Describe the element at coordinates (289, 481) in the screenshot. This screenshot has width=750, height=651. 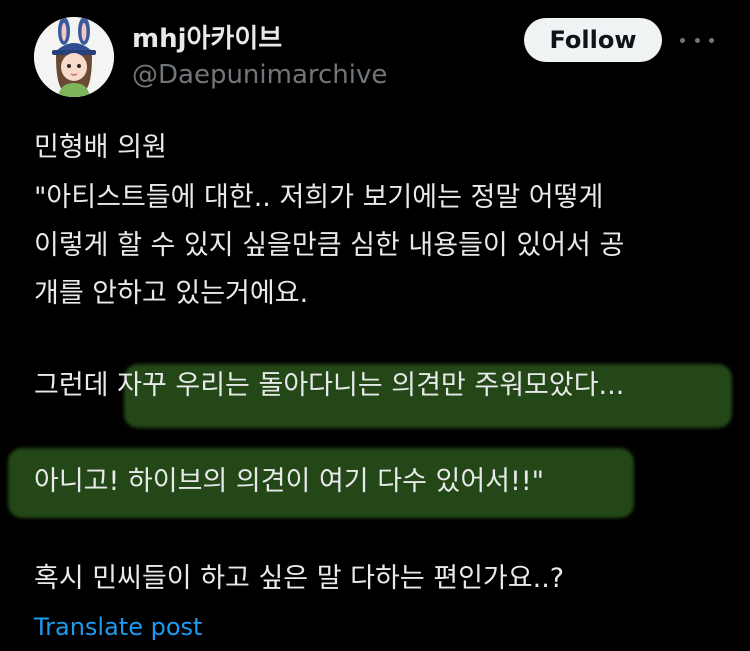
I see `post-text-line: 아니고! 하이브의 의견이 여기 다수 있어서!!"` at that location.